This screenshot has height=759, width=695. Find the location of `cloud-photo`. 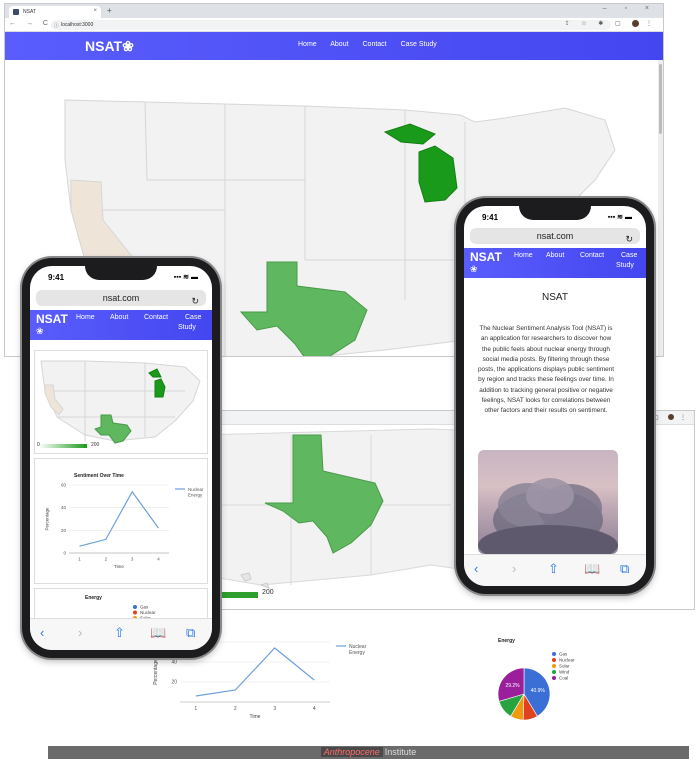

cloud-photo is located at coordinates (548, 502).